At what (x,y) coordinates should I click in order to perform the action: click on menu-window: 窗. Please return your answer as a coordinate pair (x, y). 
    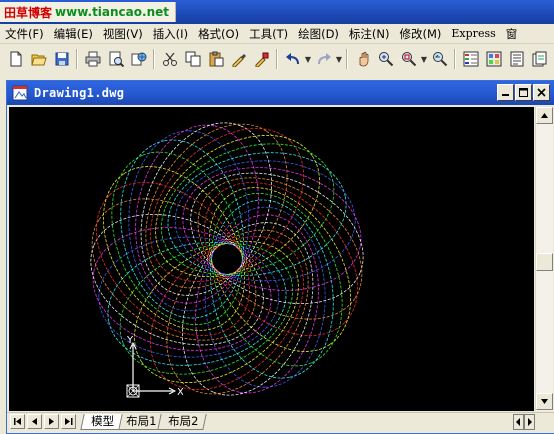
    Looking at the image, I should click on (512, 34).